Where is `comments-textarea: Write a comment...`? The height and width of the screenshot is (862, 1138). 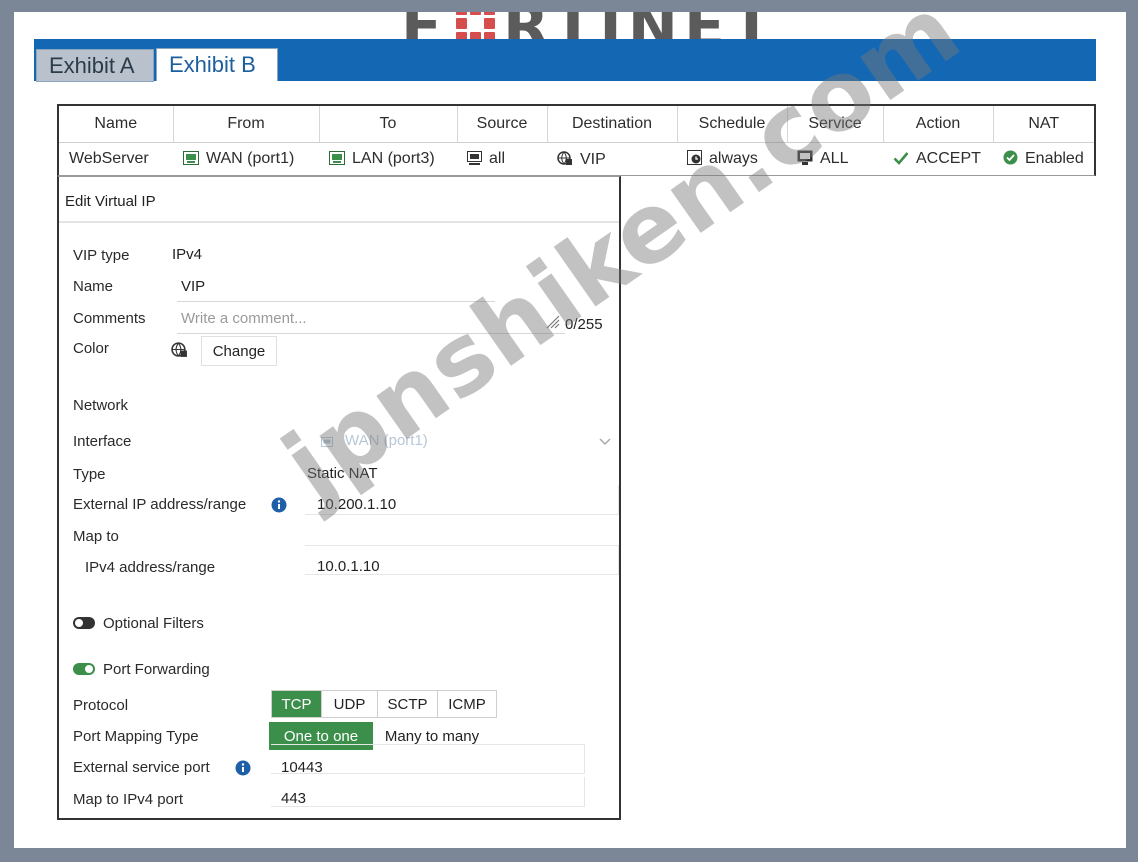
comments-textarea: Write a comment... is located at coordinates (244, 318).